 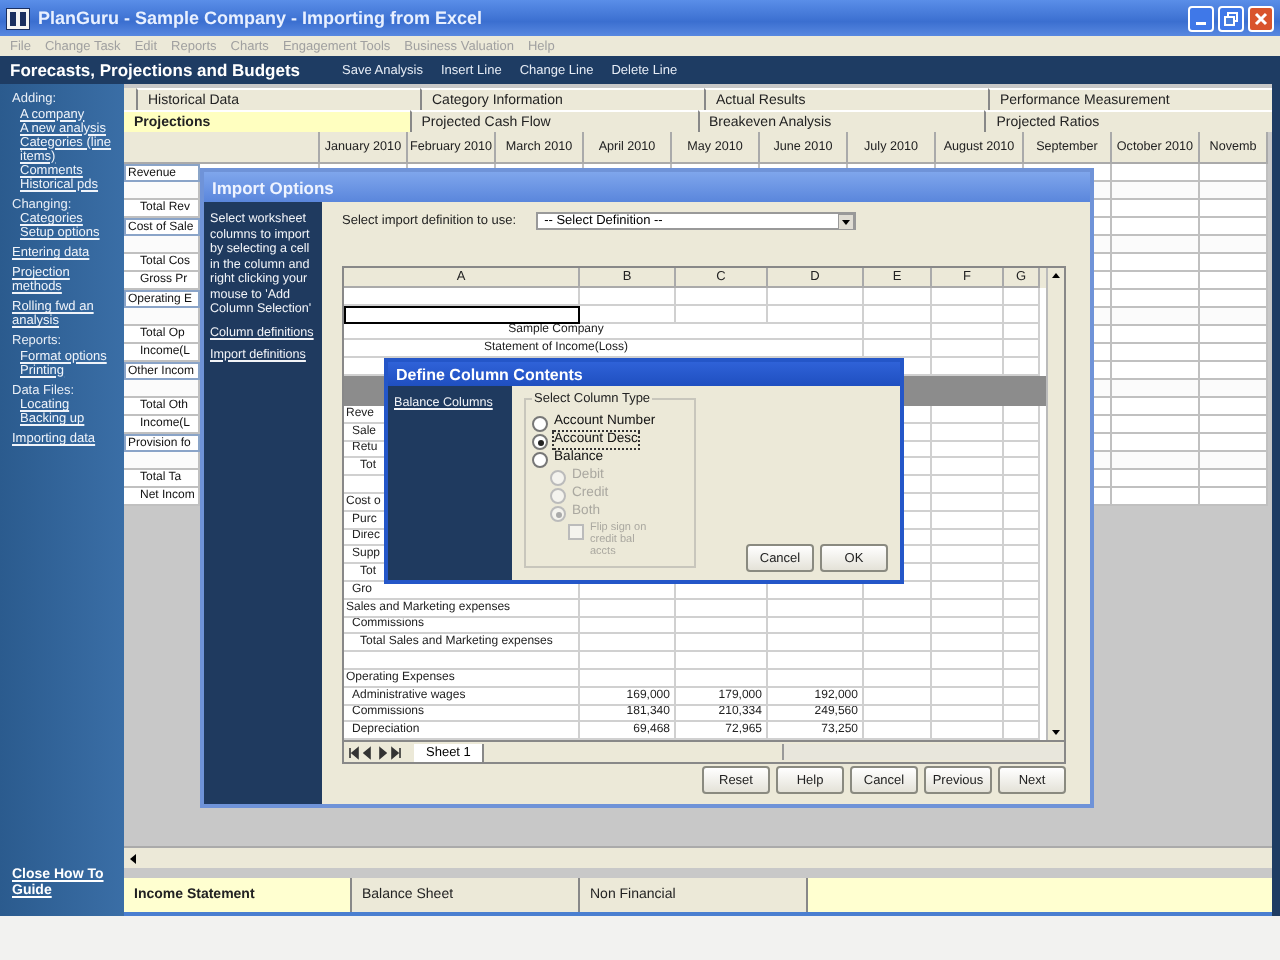 I want to click on window-title: PlanGuru - Sample Company - Importing from Excel, so click(x=260, y=18).